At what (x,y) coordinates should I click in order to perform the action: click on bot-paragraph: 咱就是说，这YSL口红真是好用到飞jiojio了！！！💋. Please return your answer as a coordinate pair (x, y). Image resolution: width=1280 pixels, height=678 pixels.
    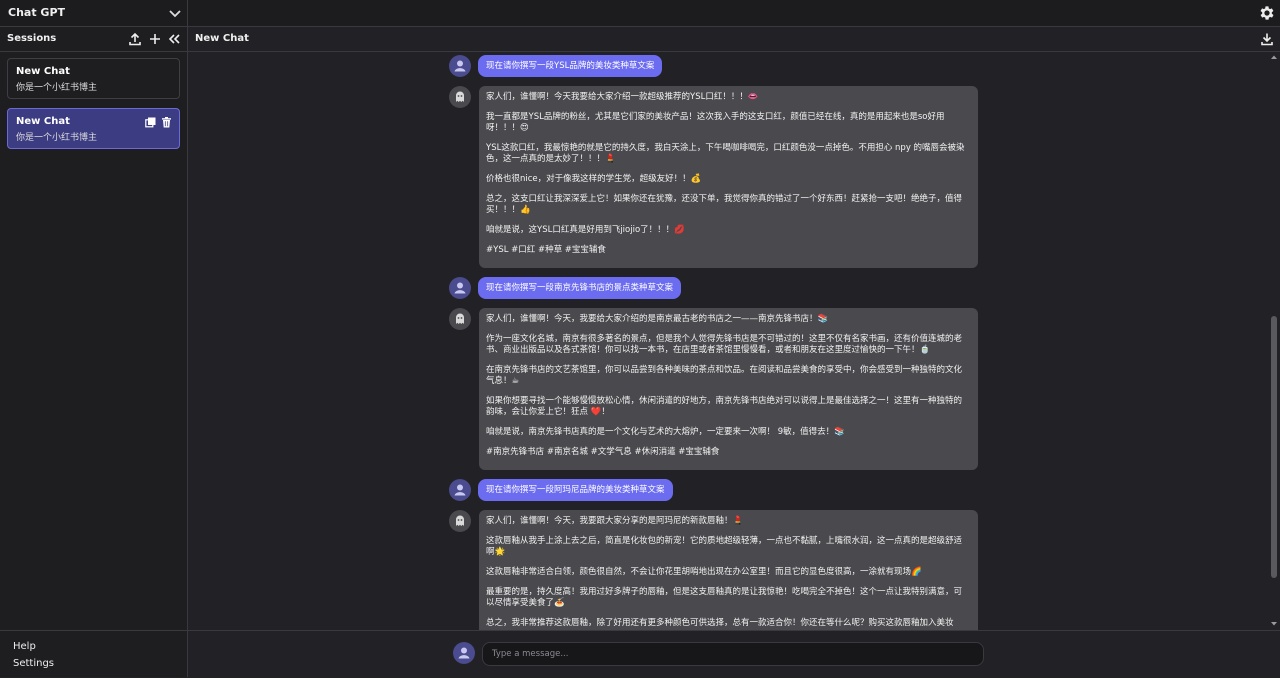
    Looking at the image, I should click on (585, 230).